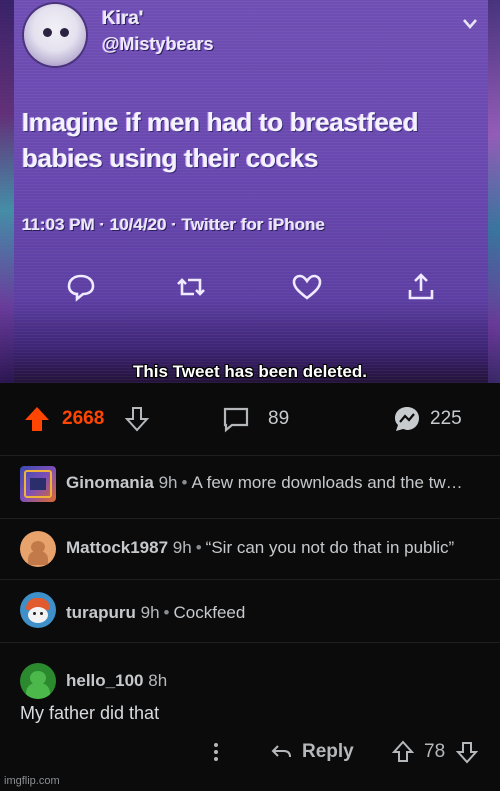 Image resolution: width=500 pixels, height=791 pixels. What do you see at coordinates (470, 24) in the screenshot?
I see `chevron-down-icon` at bounding box center [470, 24].